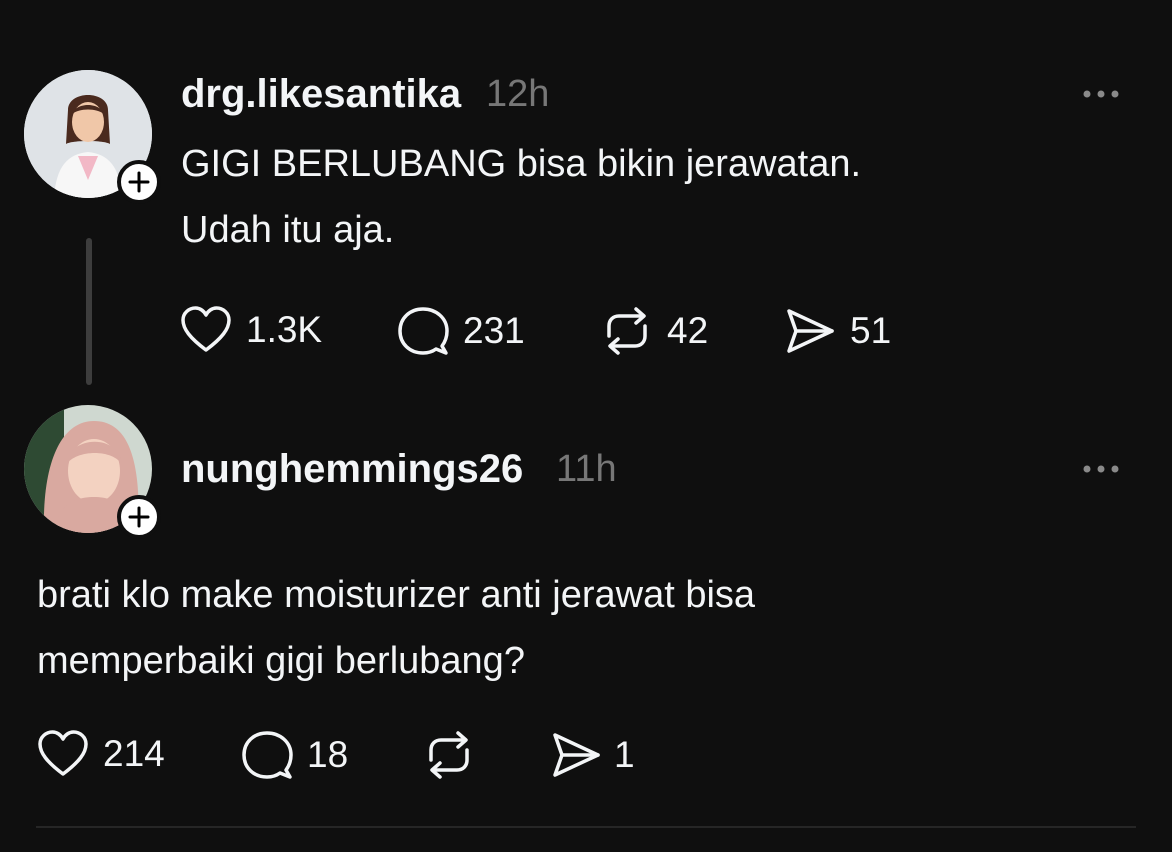 This screenshot has width=1172, height=852. I want to click on share-button: 1, so click(592, 755).